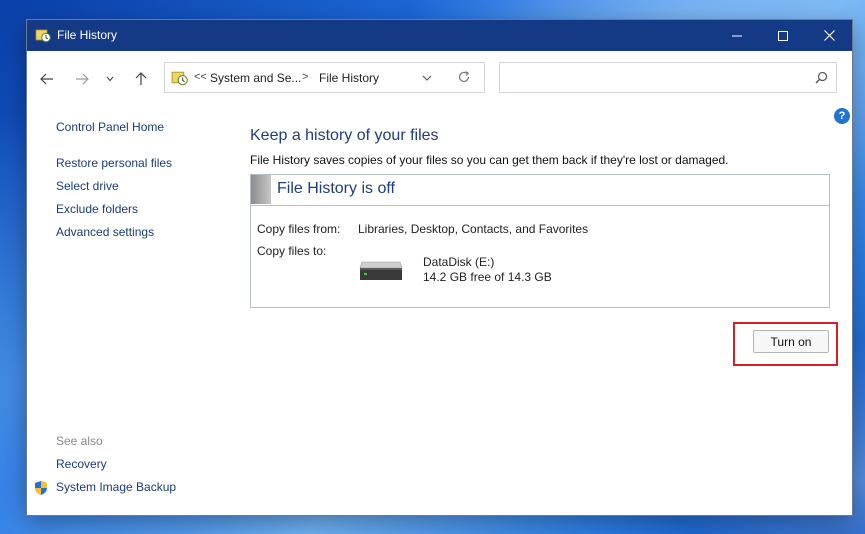 The image size is (865, 534). Describe the element at coordinates (200, 77) in the screenshot. I see `breadcrumb-overflow: <<` at that location.